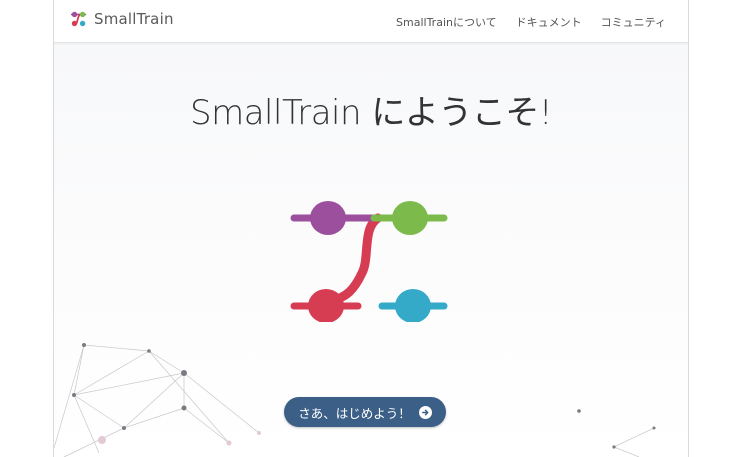 Image resolution: width=740 pixels, height=457 pixels. I want to click on get-started-label: さあ、はじめよう！, so click(354, 413).